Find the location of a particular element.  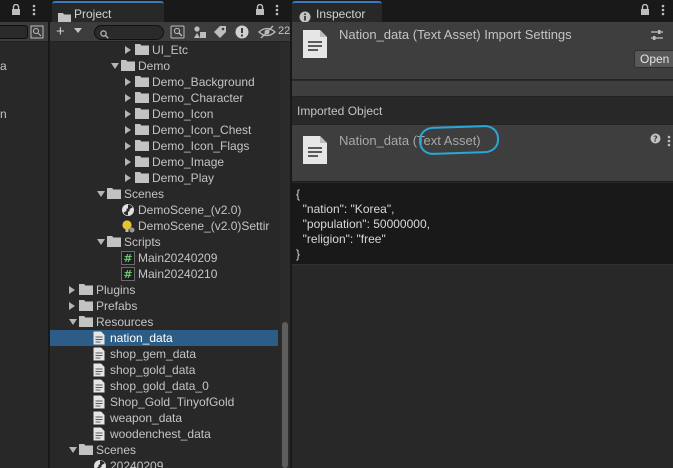

search-scope-icon is located at coordinates (38, 32).